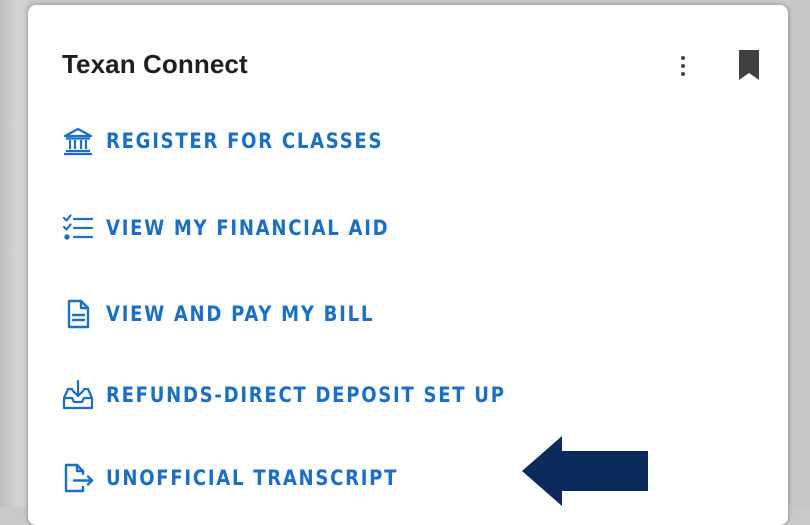  What do you see at coordinates (78, 395) in the screenshot?
I see `inbox-download-icon` at bounding box center [78, 395].